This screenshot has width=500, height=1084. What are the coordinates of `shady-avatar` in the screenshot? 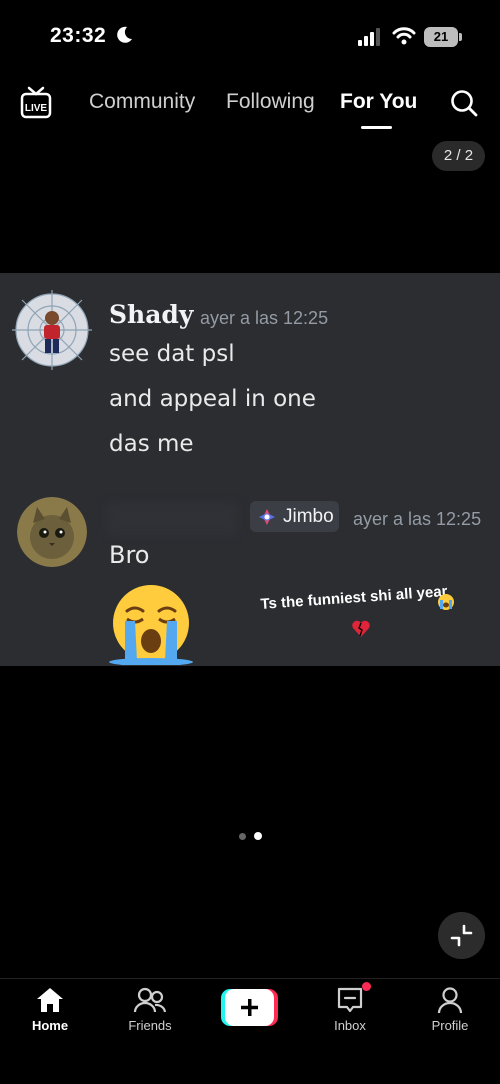 It's located at (52, 330).